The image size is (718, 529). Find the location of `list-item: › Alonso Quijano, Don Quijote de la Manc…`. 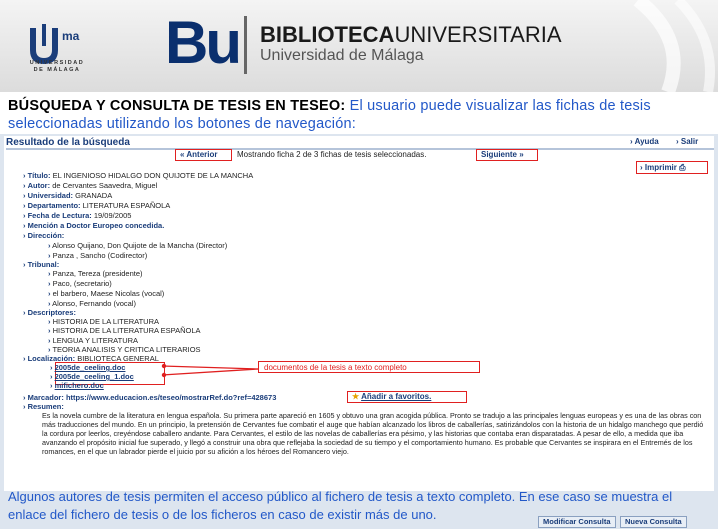

list-item: › Alonso Quijano, Don Quijote de la Manc… is located at coordinates (138, 245).